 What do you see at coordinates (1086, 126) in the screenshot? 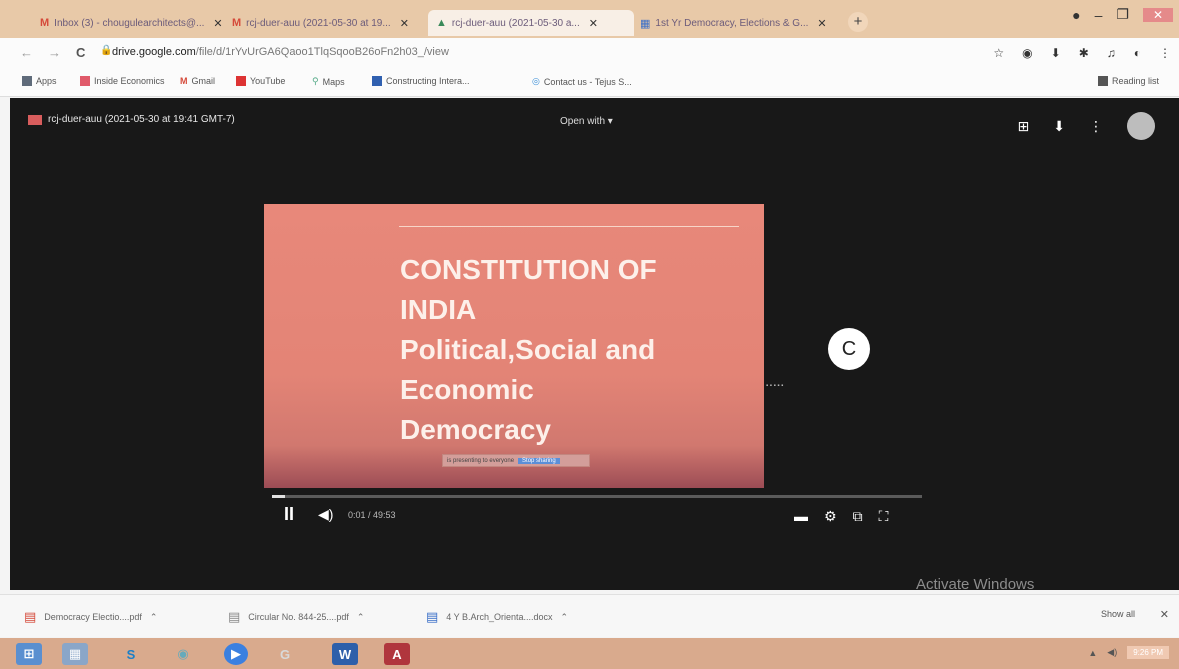
I see `viewer-toolbar: ⊞ ⬇ ⋮` at bounding box center [1086, 126].